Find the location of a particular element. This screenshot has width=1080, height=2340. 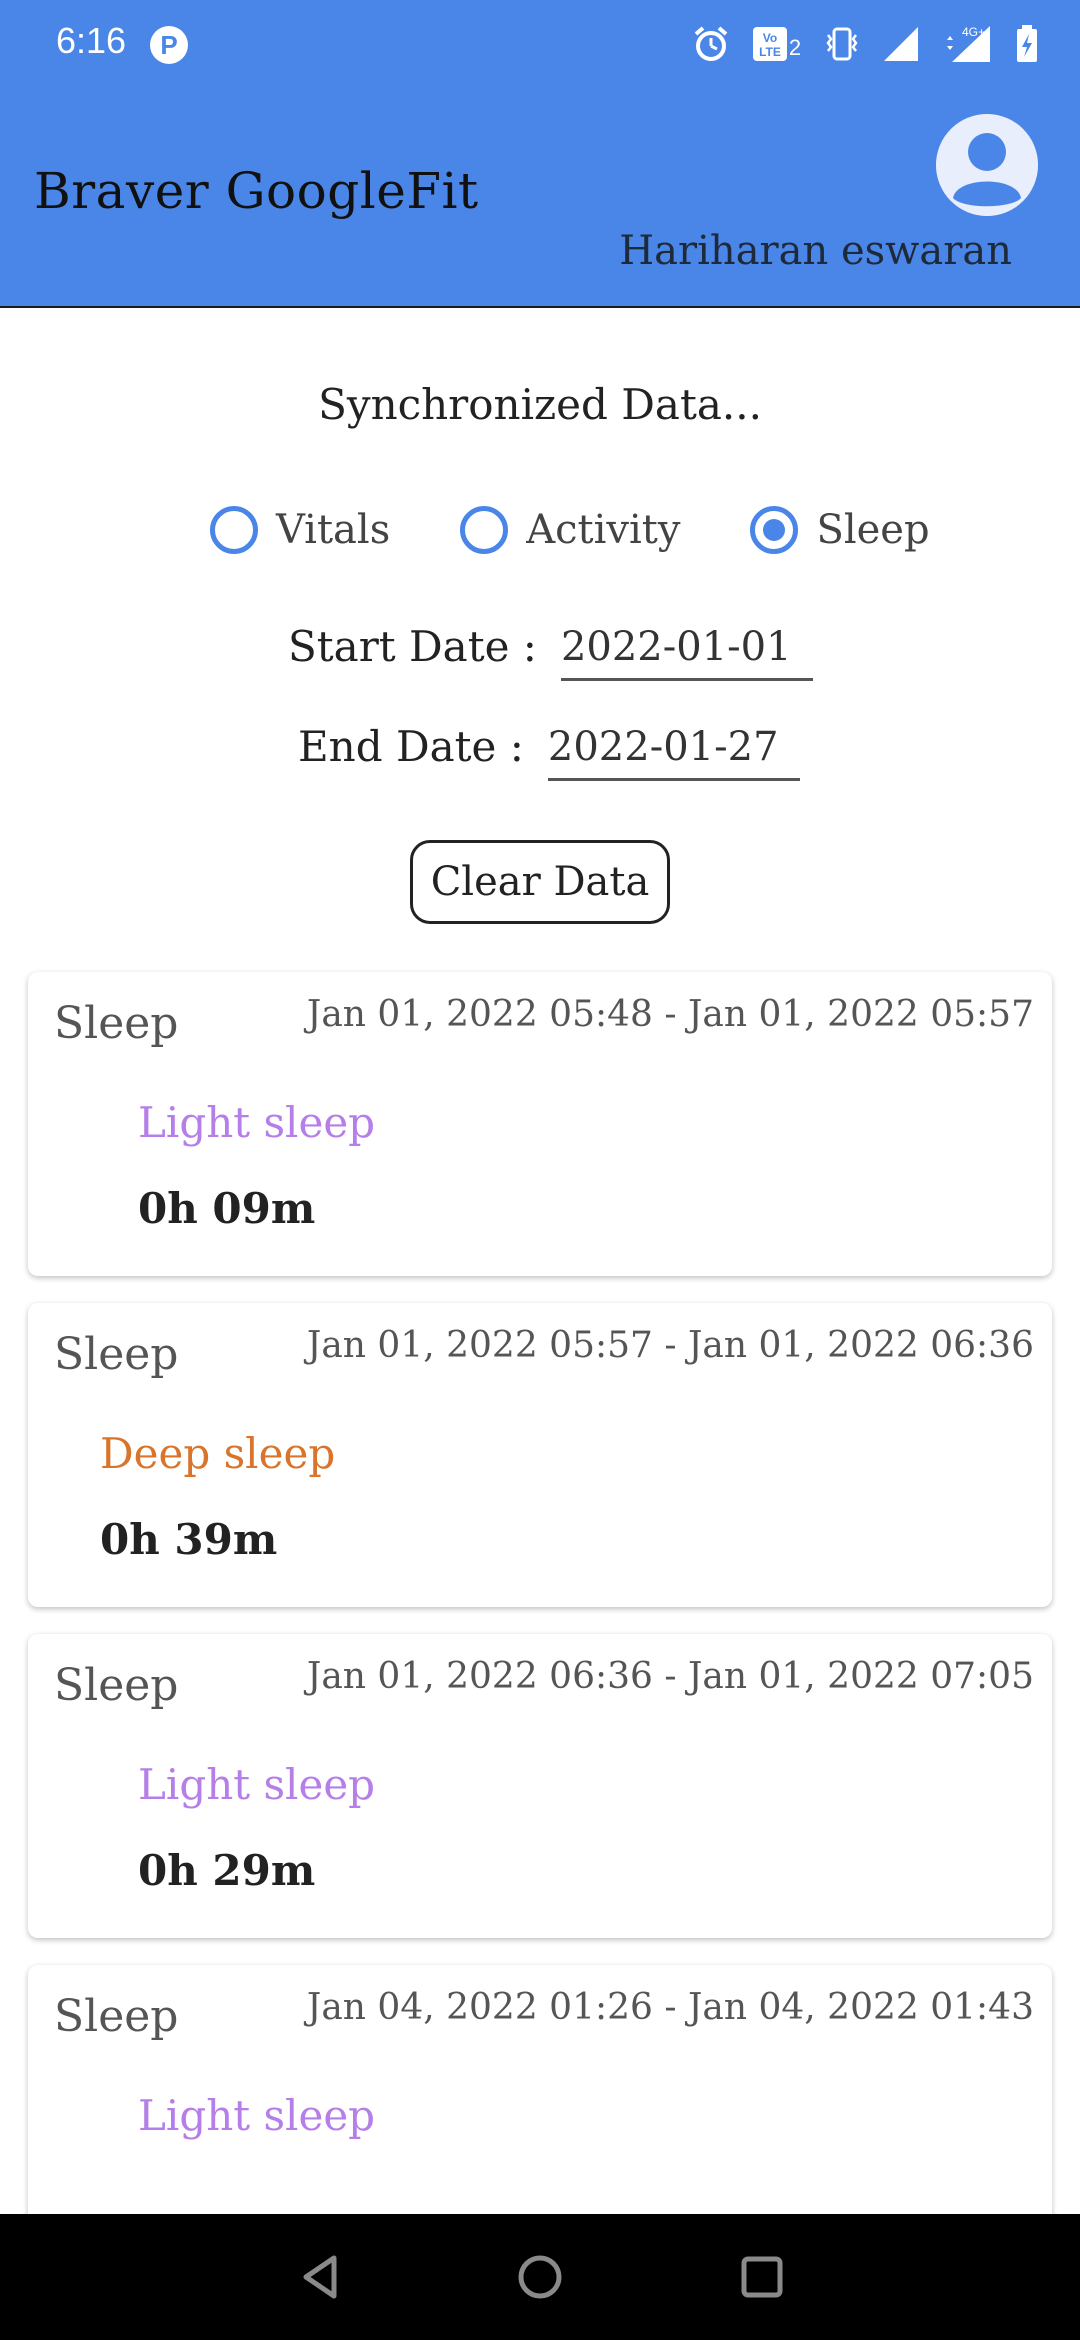

radio-vitals-circle is located at coordinates (234, 530).